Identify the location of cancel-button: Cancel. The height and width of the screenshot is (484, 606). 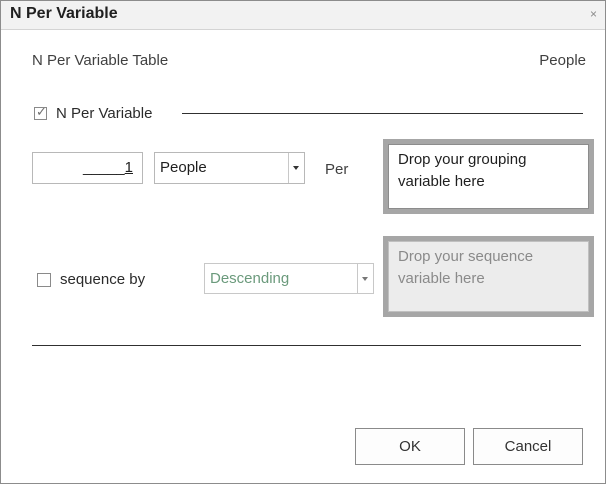
(528, 446).